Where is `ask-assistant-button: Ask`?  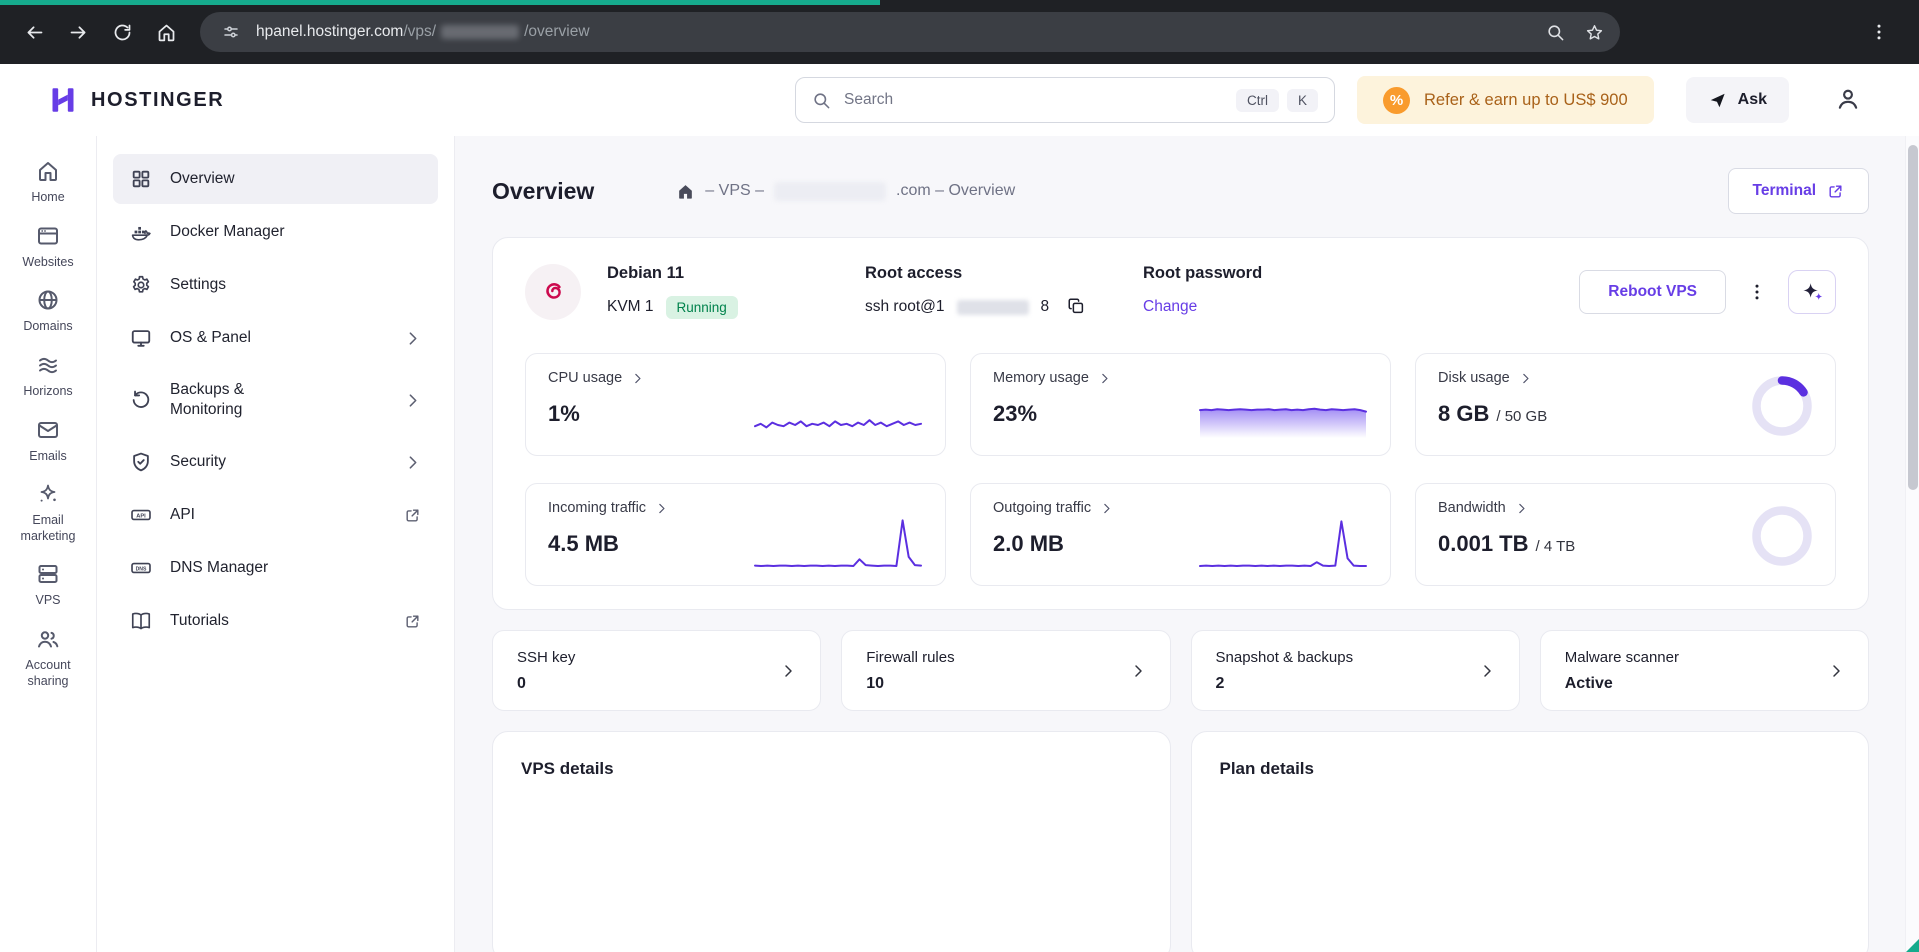
ask-assistant-button: Ask is located at coordinates (1737, 100).